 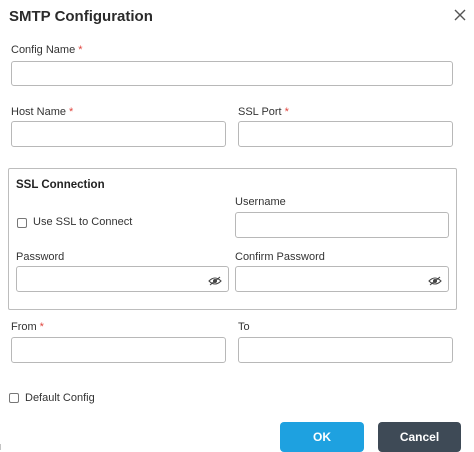 What do you see at coordinates (232, 73) in the screenshot?
I see `config-name-input` at bounding box center [232, 73].